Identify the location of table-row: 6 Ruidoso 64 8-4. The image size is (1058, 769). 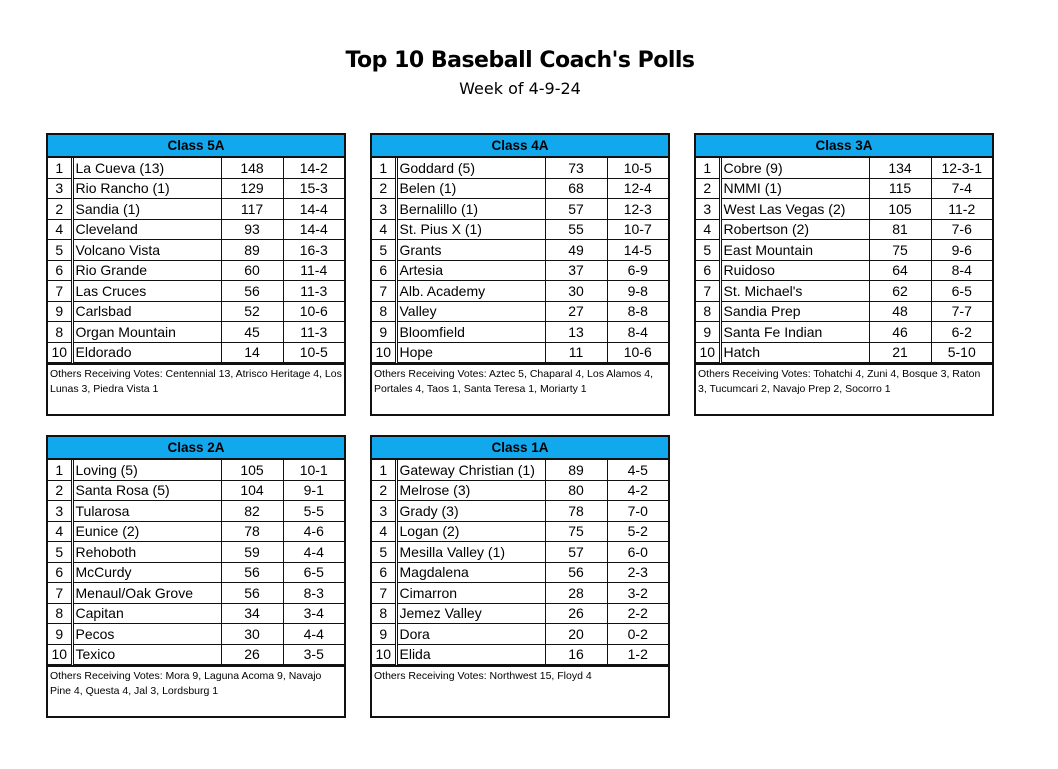
(844, 270).